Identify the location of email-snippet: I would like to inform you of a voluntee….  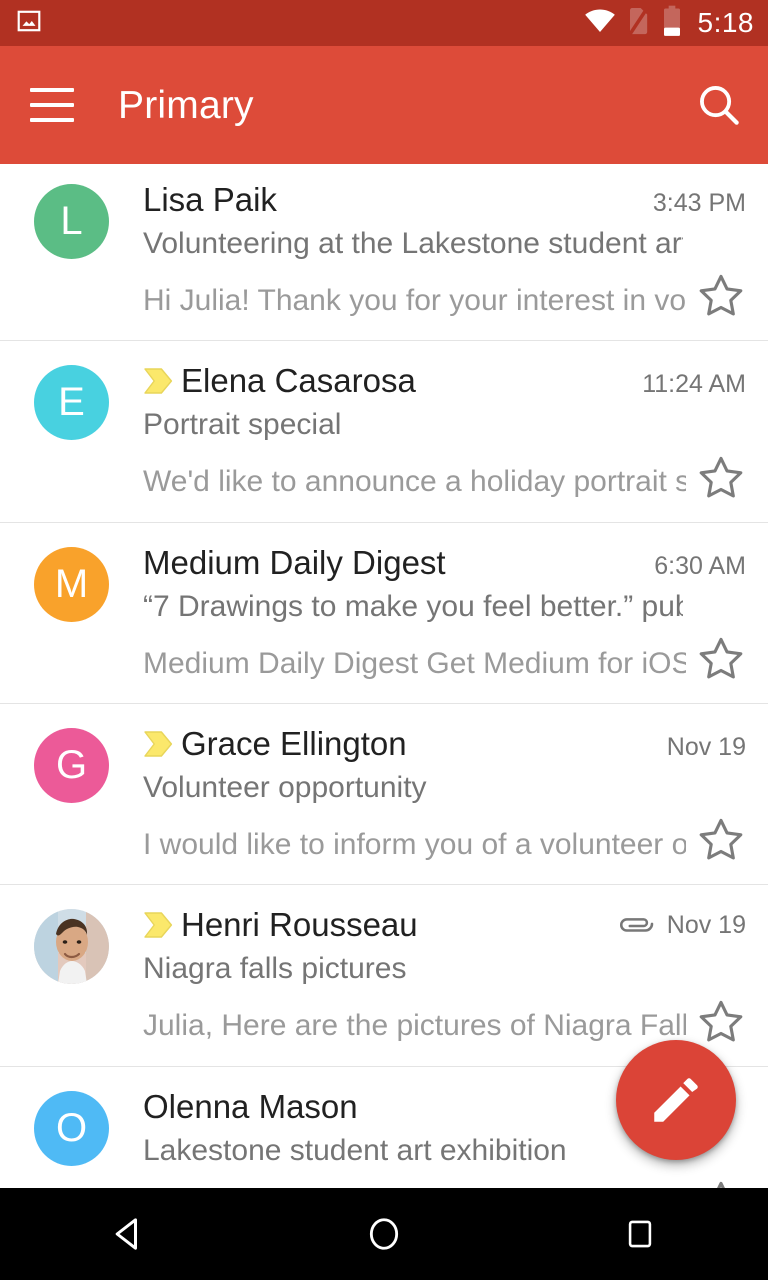
(414, 844).